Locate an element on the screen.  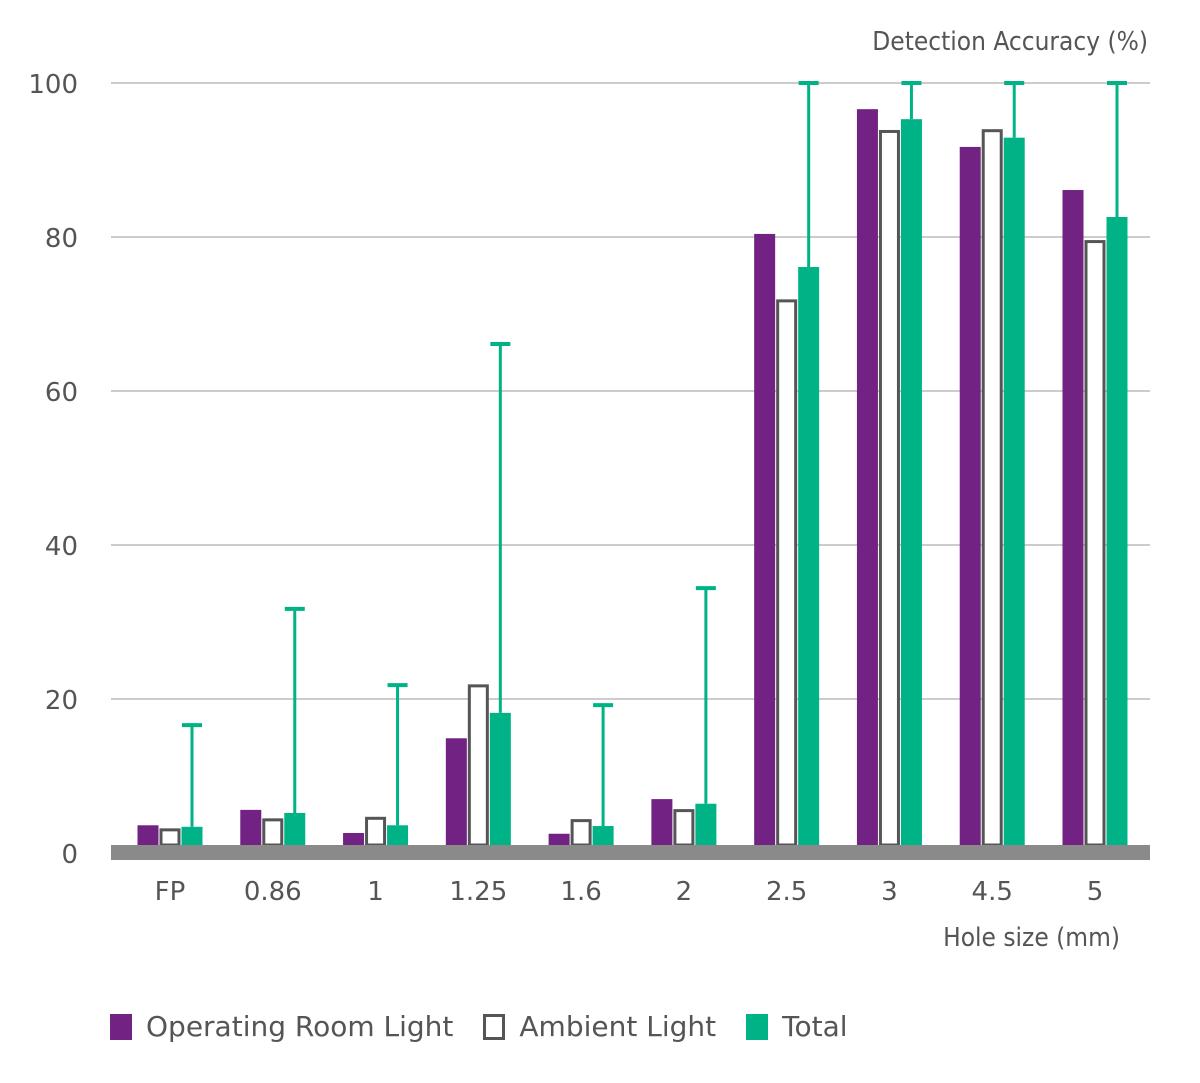
legend-swatch-ambient-light is located at coordinates (494, 1026).